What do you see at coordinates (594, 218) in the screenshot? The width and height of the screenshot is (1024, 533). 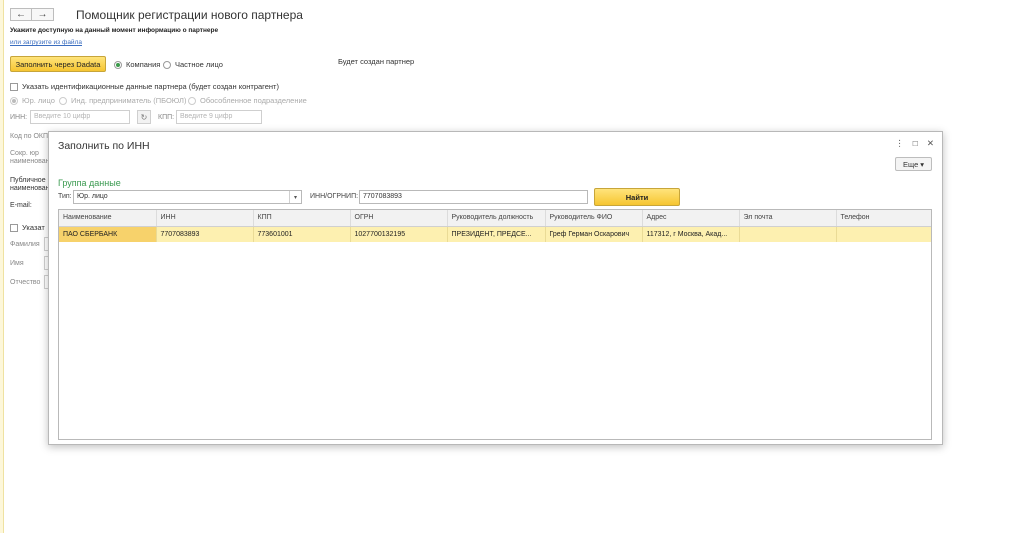 I see `column-header-head-name: Руководитель ФИО` at bounding box center [594, 218].